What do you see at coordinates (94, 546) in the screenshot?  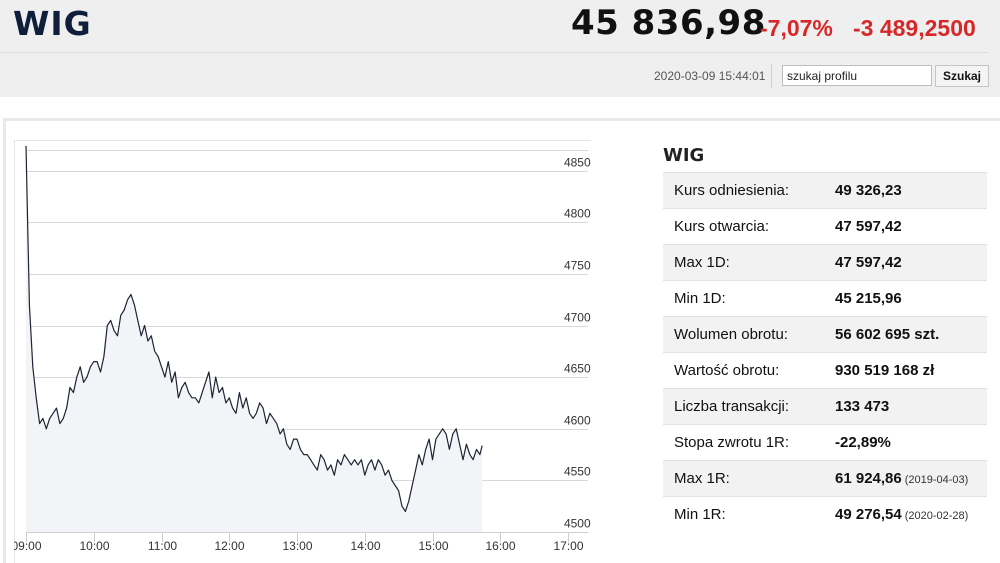 I see `x-tick-label: 10:00` at bounding box center [94, 546].